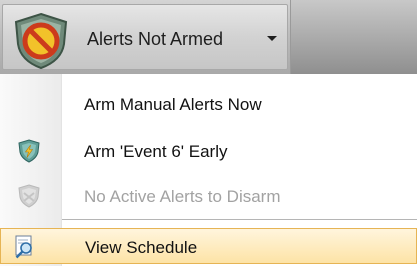 The width and height of the screenshot is (417, 266). I want to click on menu-separator, so click(239, 219).